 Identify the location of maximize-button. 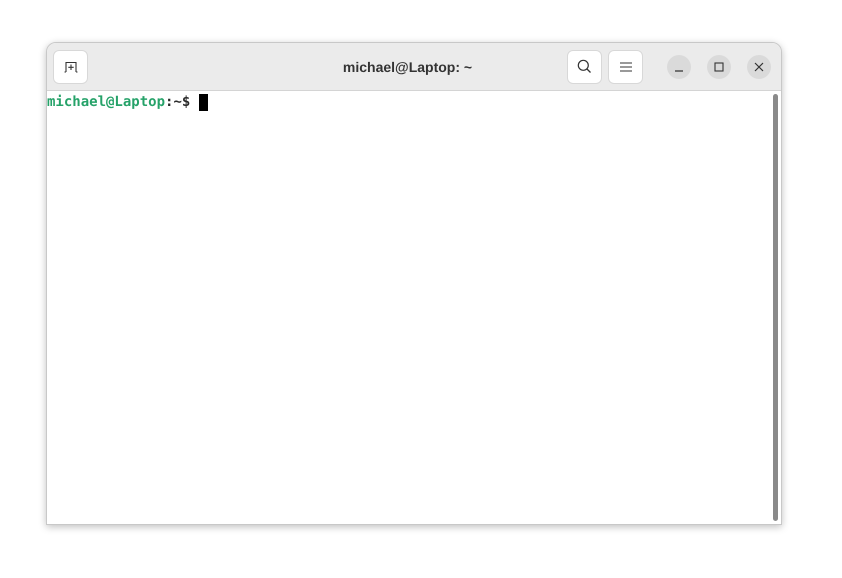
(719, 66).